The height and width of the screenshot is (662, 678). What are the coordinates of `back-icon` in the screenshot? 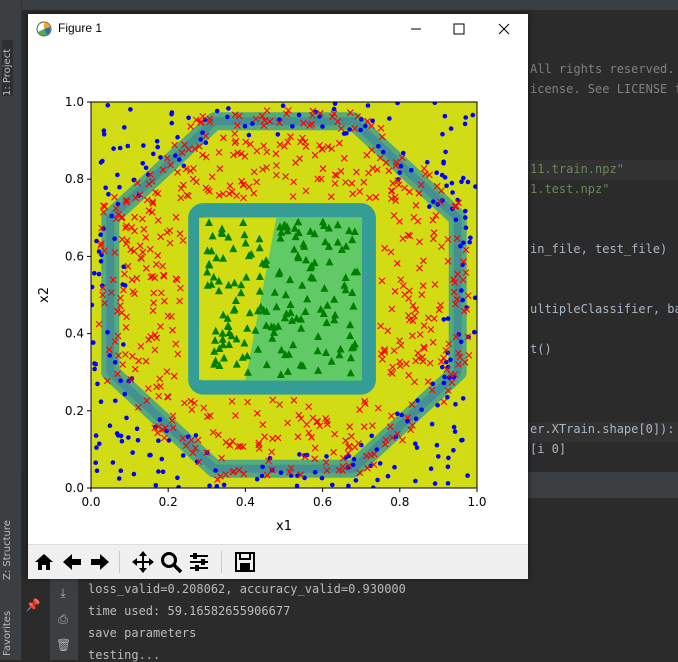 It's located at (72, 562).